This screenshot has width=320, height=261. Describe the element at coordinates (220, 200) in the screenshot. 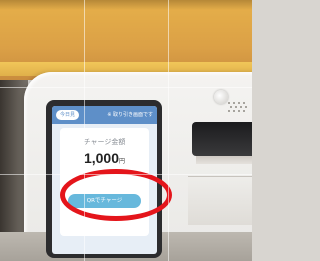

I see `reader-panel` at that location.